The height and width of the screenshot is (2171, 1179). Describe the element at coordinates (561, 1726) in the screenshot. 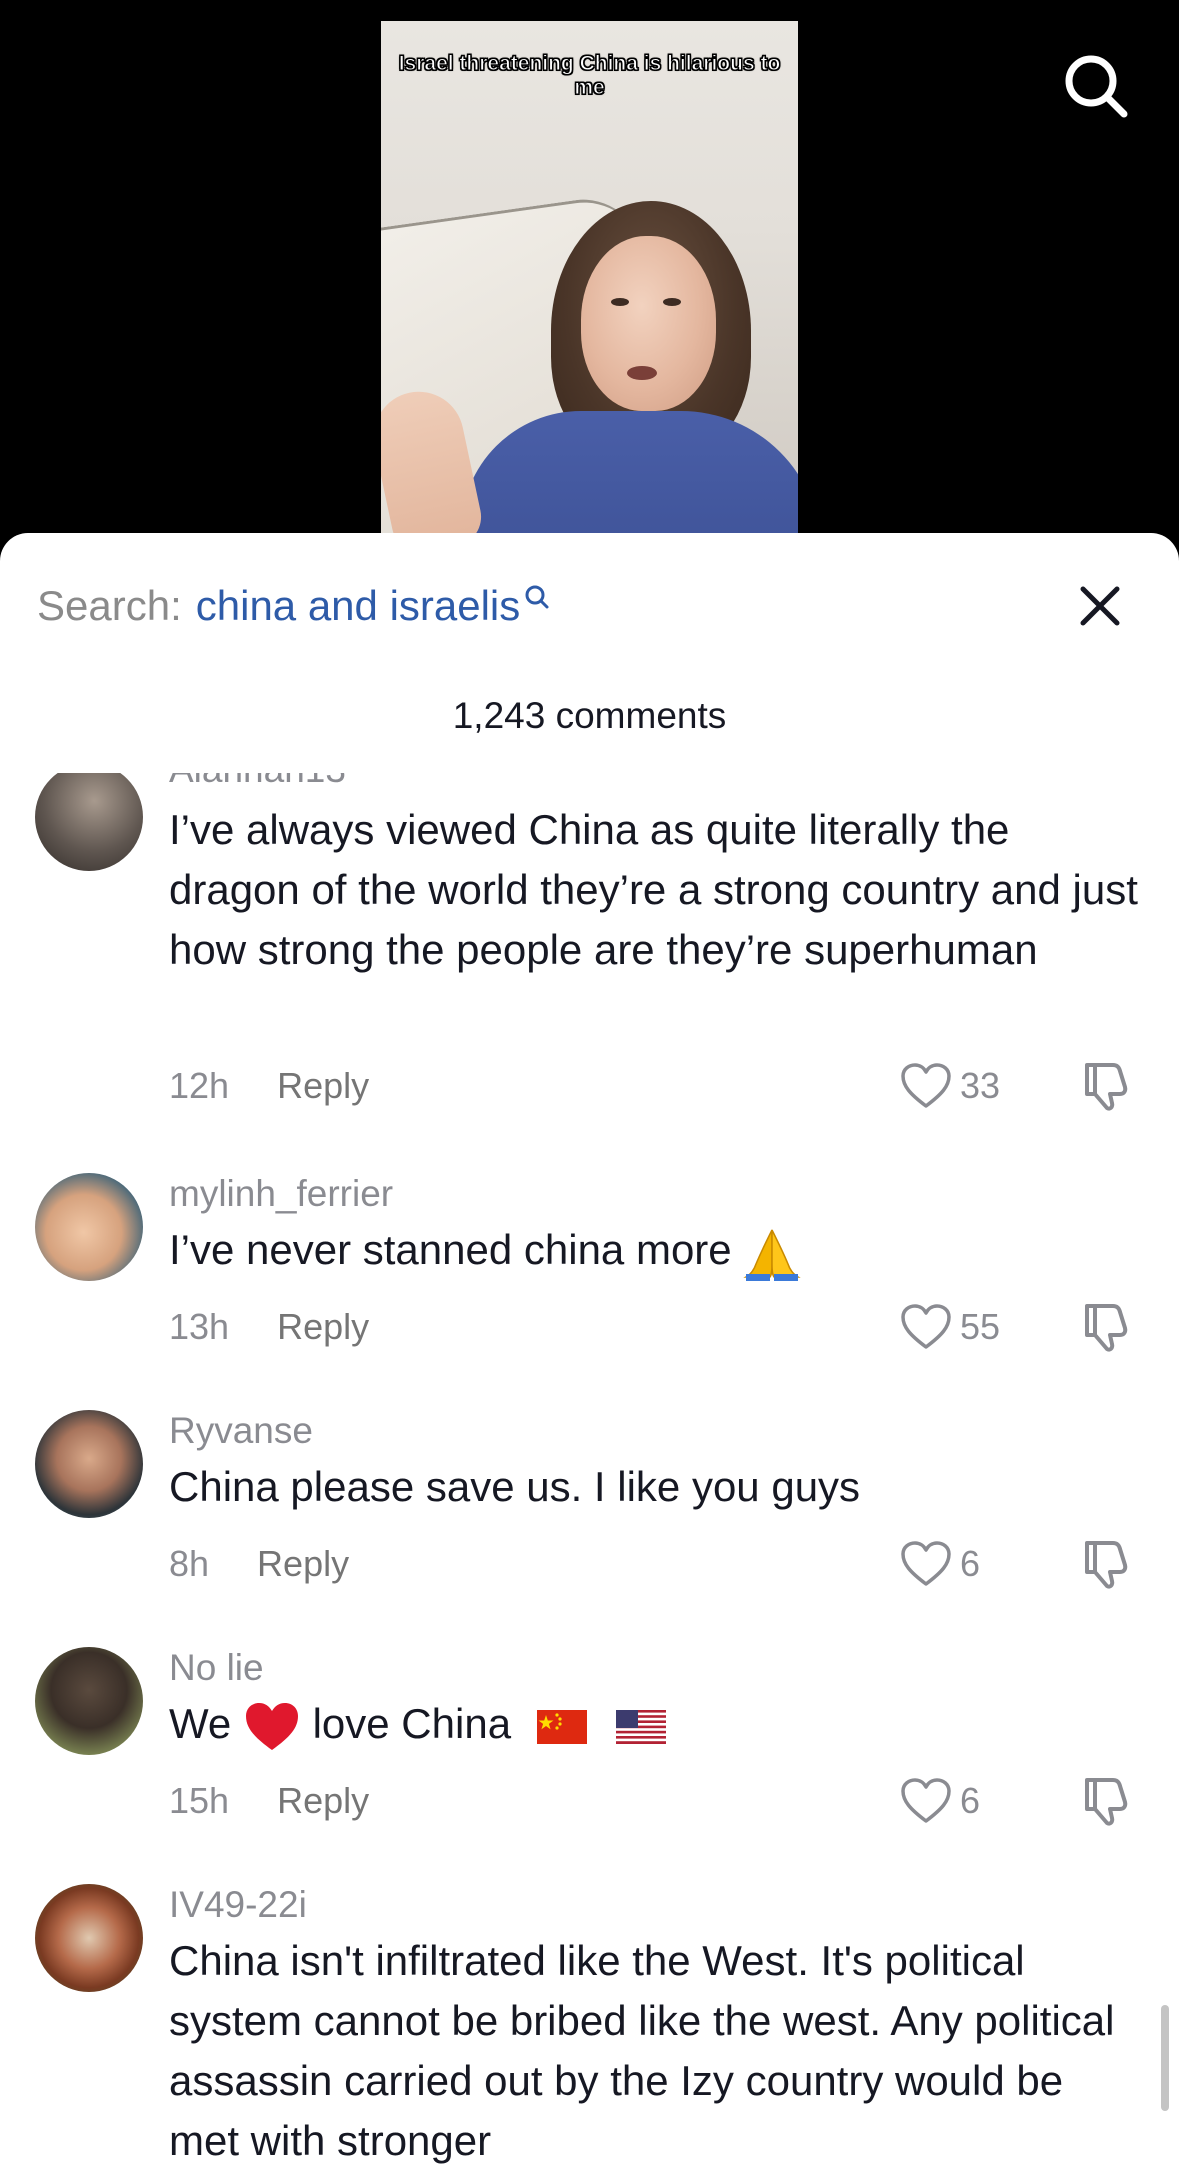

I see `china-flag-icon` at that location.